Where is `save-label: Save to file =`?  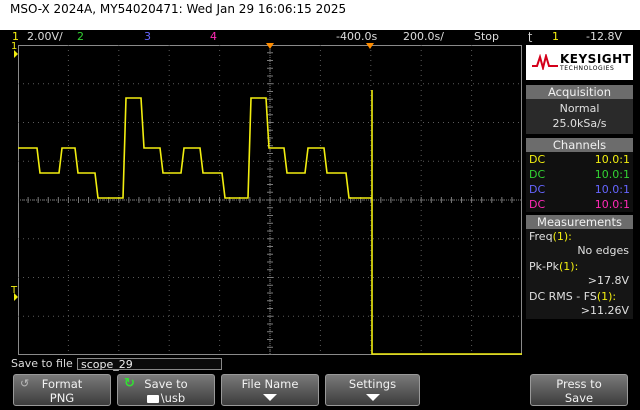 save-label: Save to file = is located at coordinates (48, 363).